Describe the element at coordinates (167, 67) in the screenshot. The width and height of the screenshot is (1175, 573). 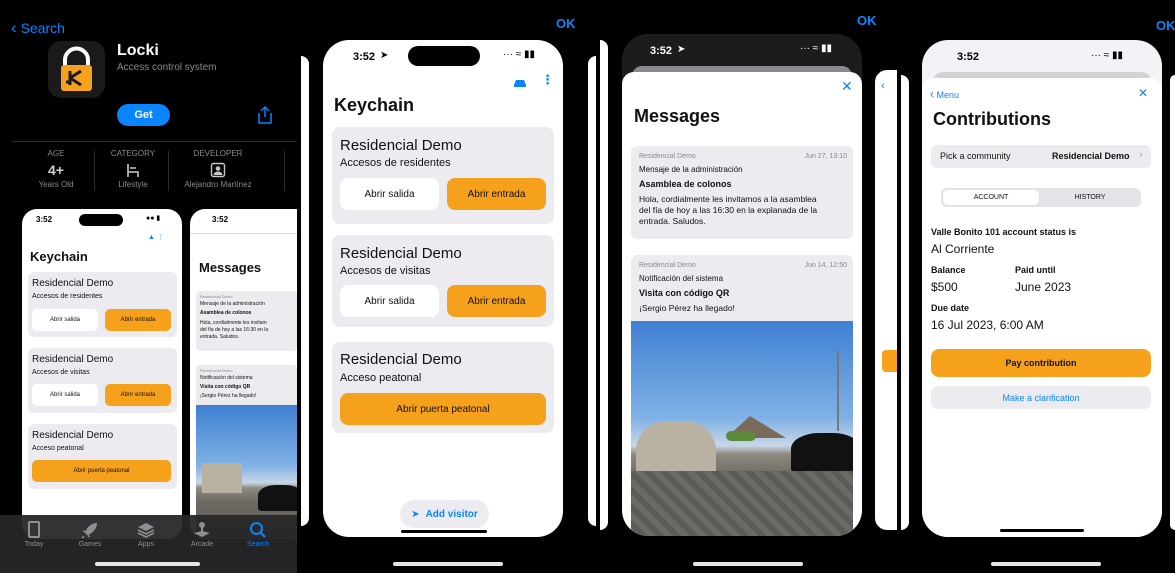
I see `app-subtitle: Access control system` at that location.